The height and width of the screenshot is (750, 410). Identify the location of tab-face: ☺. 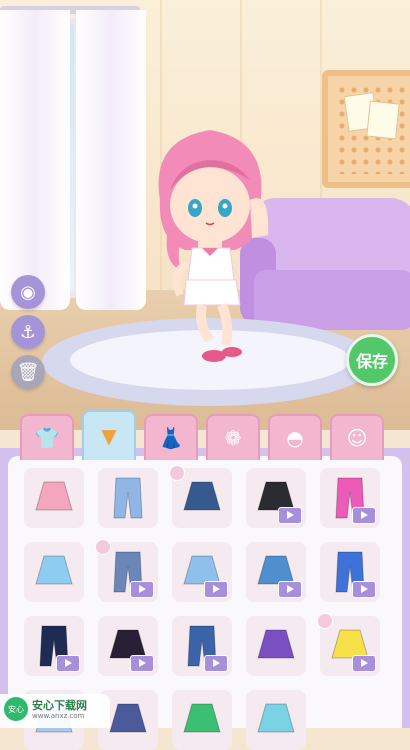
(357, 437).